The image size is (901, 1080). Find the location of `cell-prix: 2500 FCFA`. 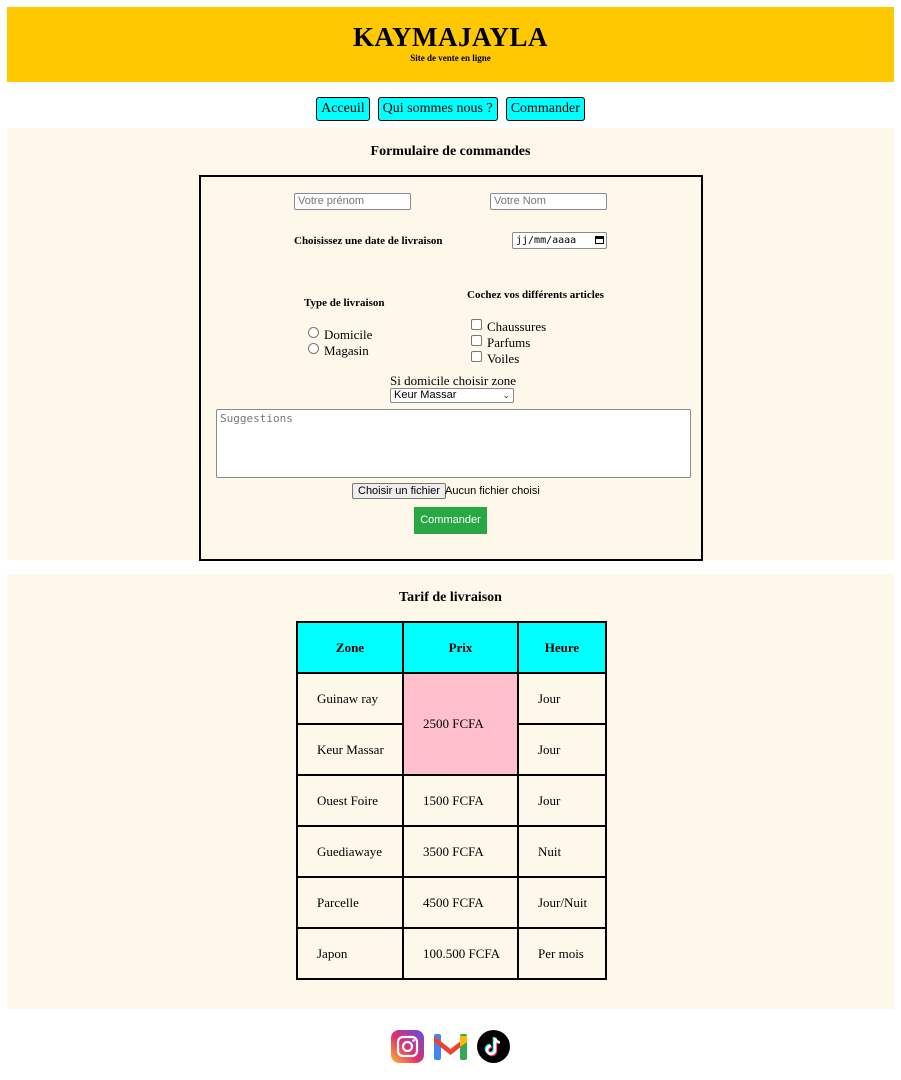

cell-prix: 2500 FCFA is located at coordinates (460, 724).